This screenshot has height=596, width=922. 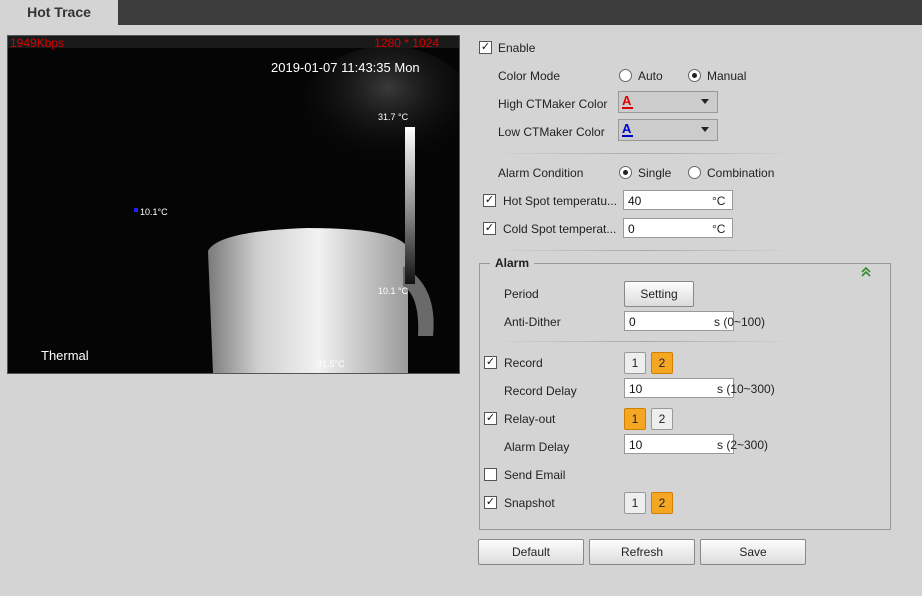 What do you see at coordinates (627, 136) in the screenshot?
I see `low-color-underline` at bounding box center [627, 136].